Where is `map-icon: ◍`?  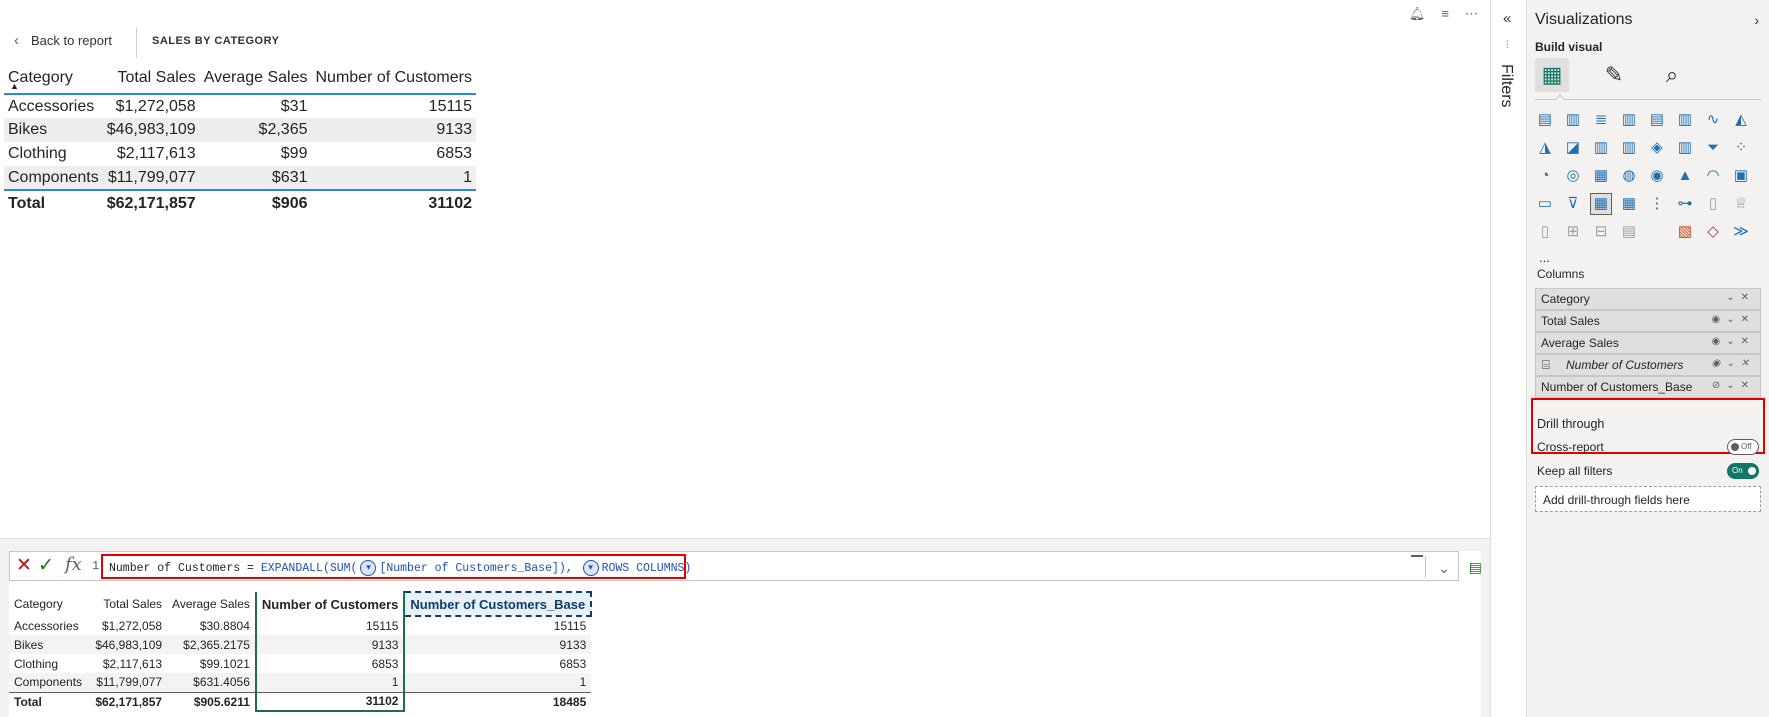
map-icon: ◍ is located at coordinates (1629, 176).